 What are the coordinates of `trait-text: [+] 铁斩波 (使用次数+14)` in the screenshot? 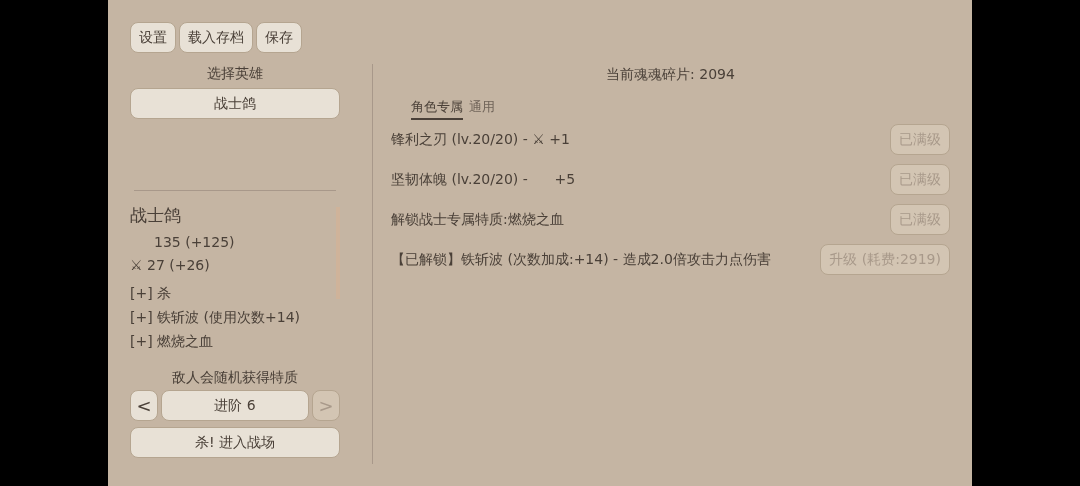 It's located at (216, 317).